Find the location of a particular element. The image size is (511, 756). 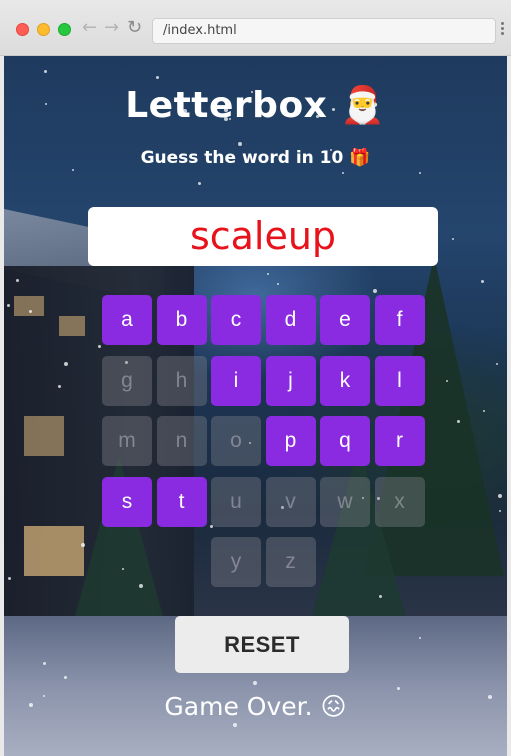

letter-key-p: p is located at coordinates (290, 441).